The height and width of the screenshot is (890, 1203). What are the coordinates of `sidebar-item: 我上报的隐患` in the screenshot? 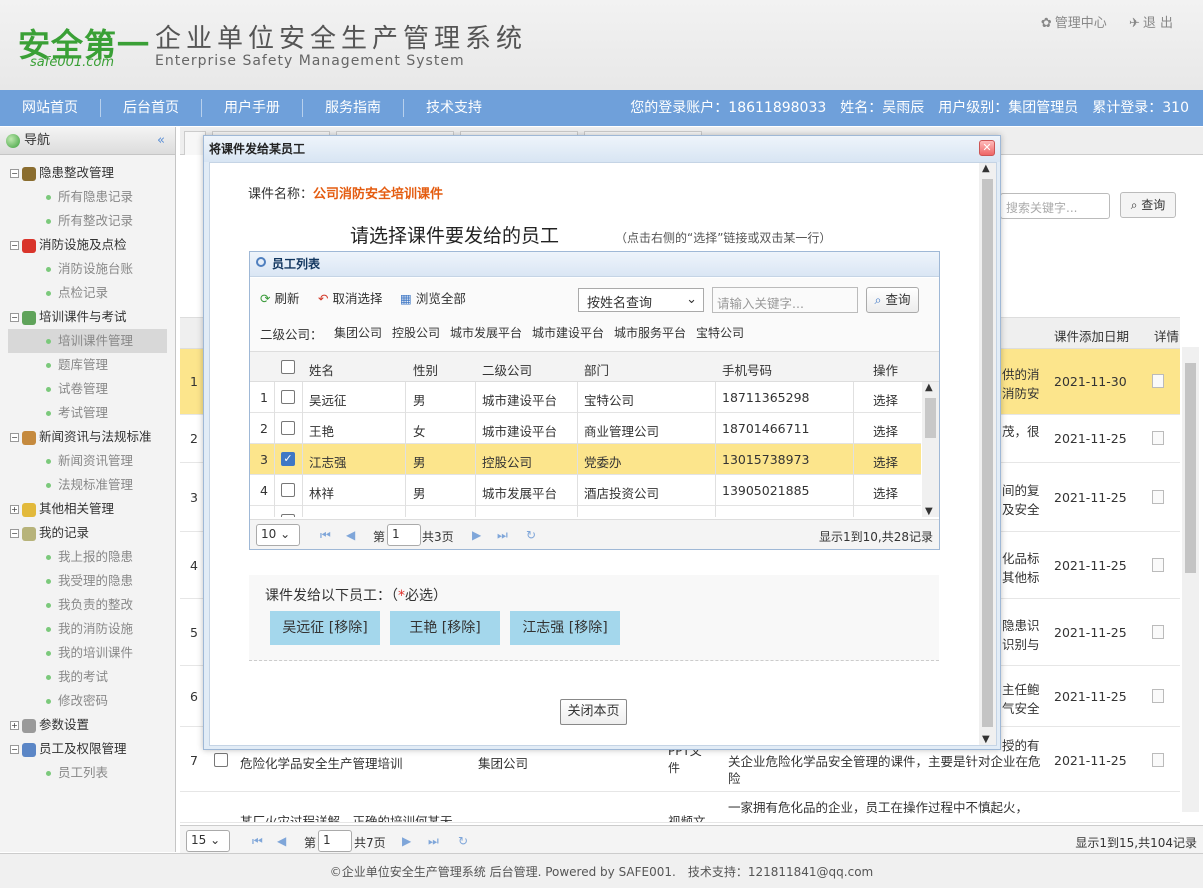 It's located at (87, 557).